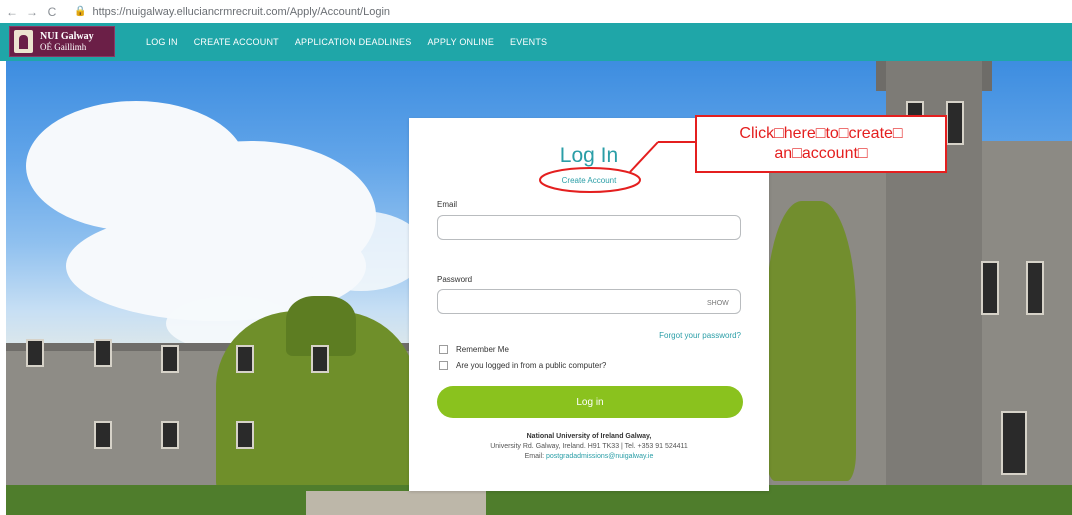 This screenshot has width=1072, height=515. What do you see at coordinates (718, 303) in the screenshot?
I see `show-password-toggle: SHOW` at bounding box center [718, 303].